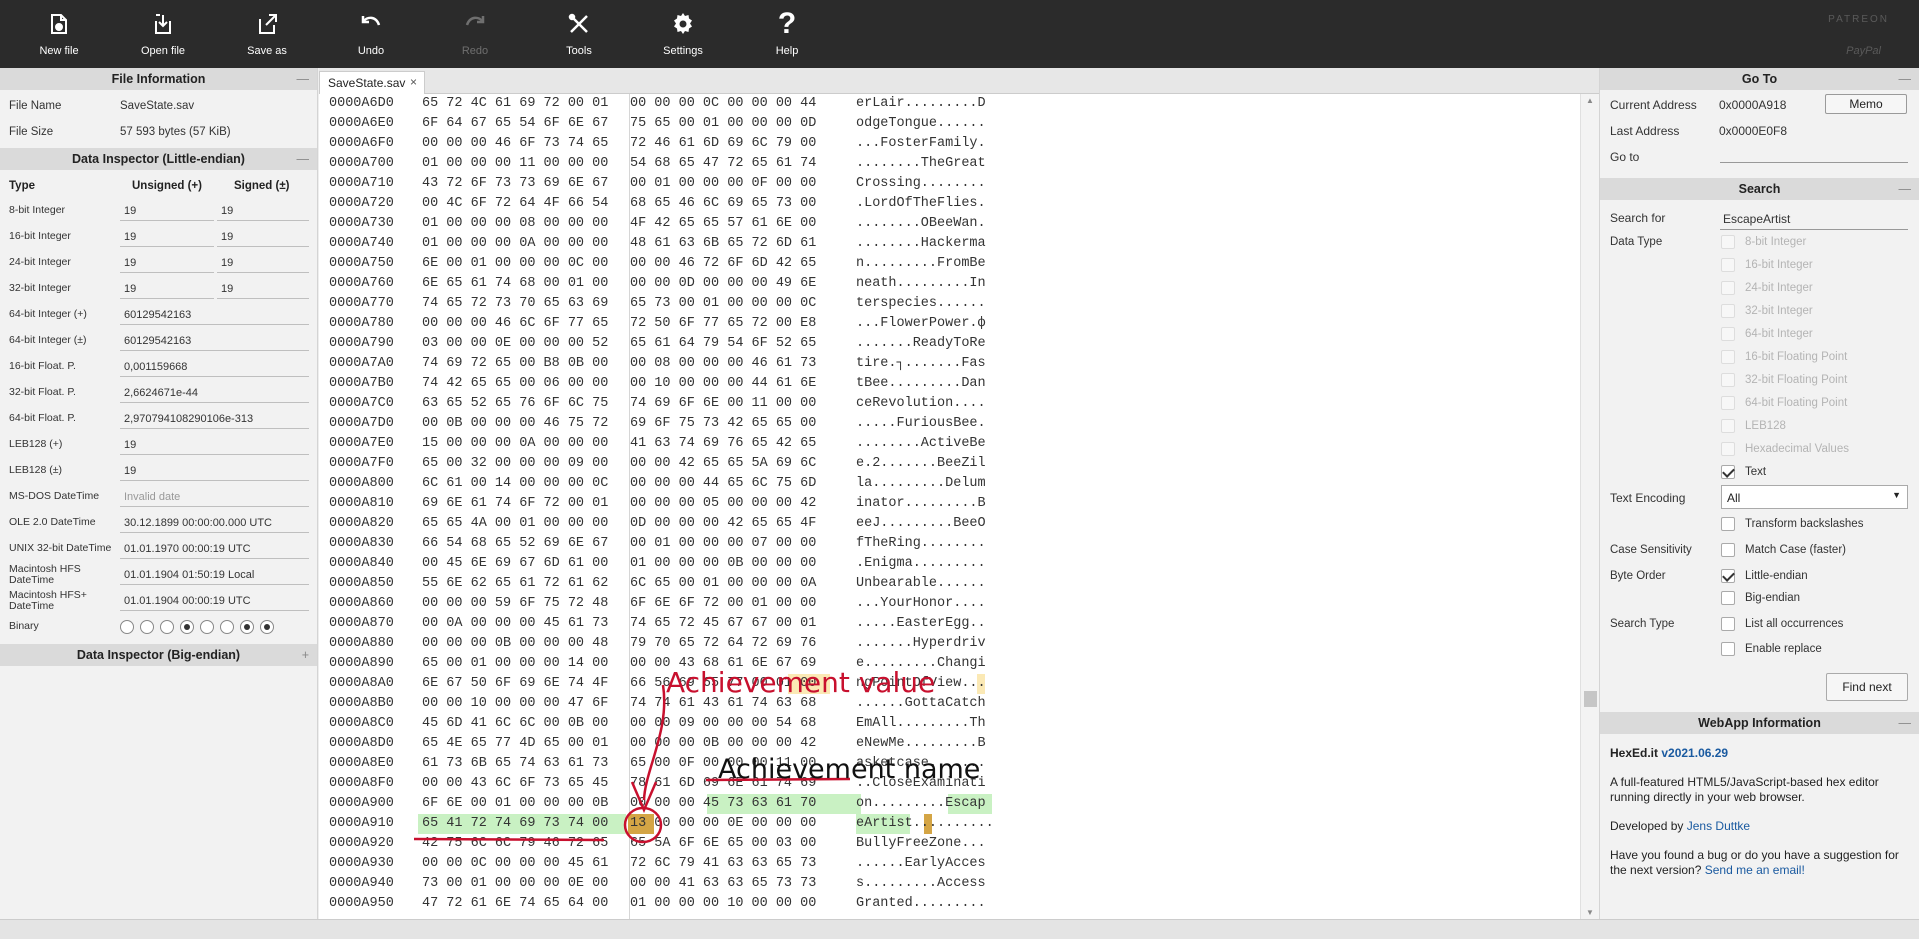 The height and width of the screenshot is (939, 1919). Describe the element at coordinates (921, 484) in the screenshot. I see `ascii-text: la.........Delum` at that location.